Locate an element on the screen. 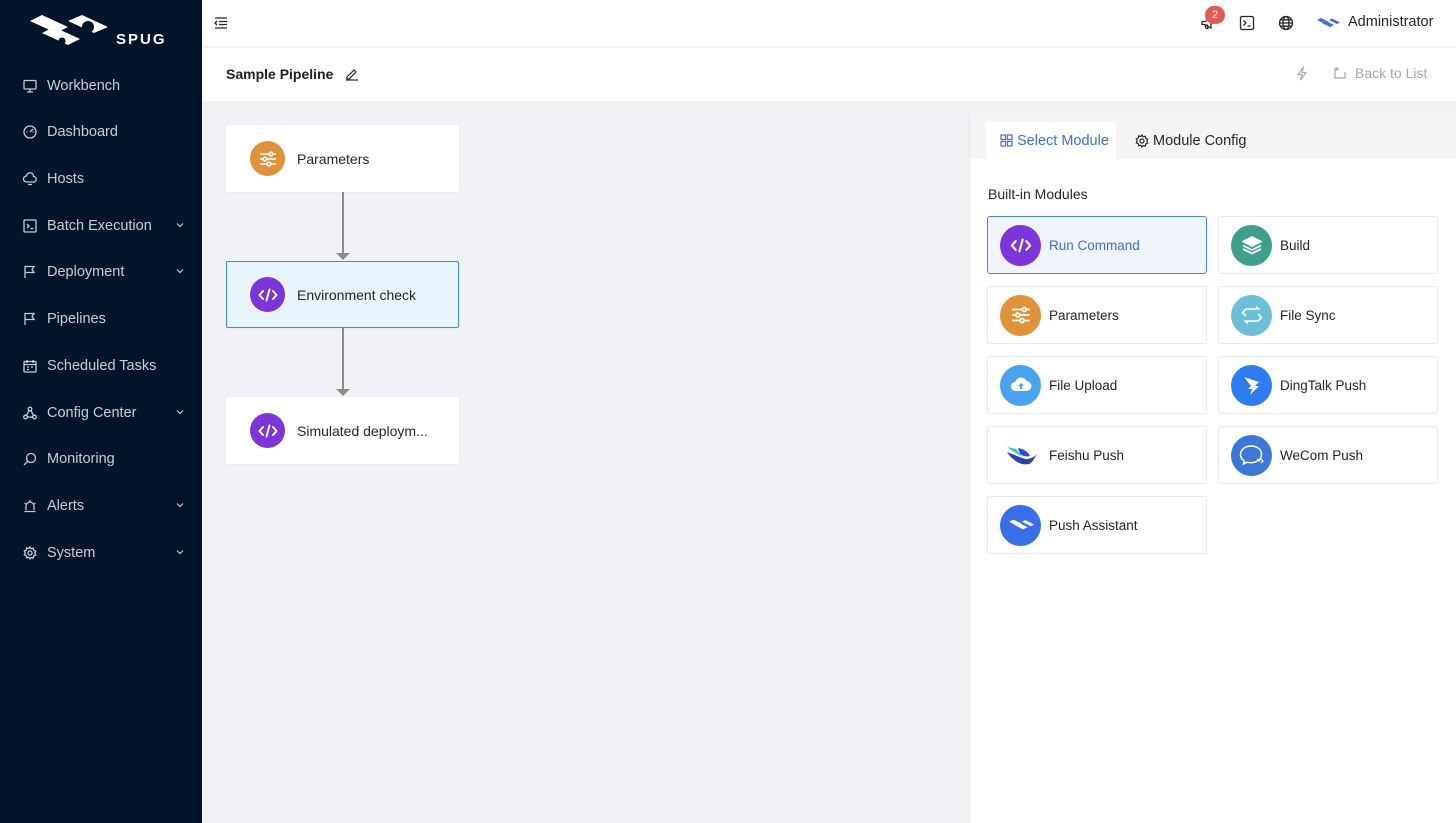 The width and height of the screenshot is (1456, 823). sidebar-item-label: Scheduled Tasks is located at coordinates (102, 366).